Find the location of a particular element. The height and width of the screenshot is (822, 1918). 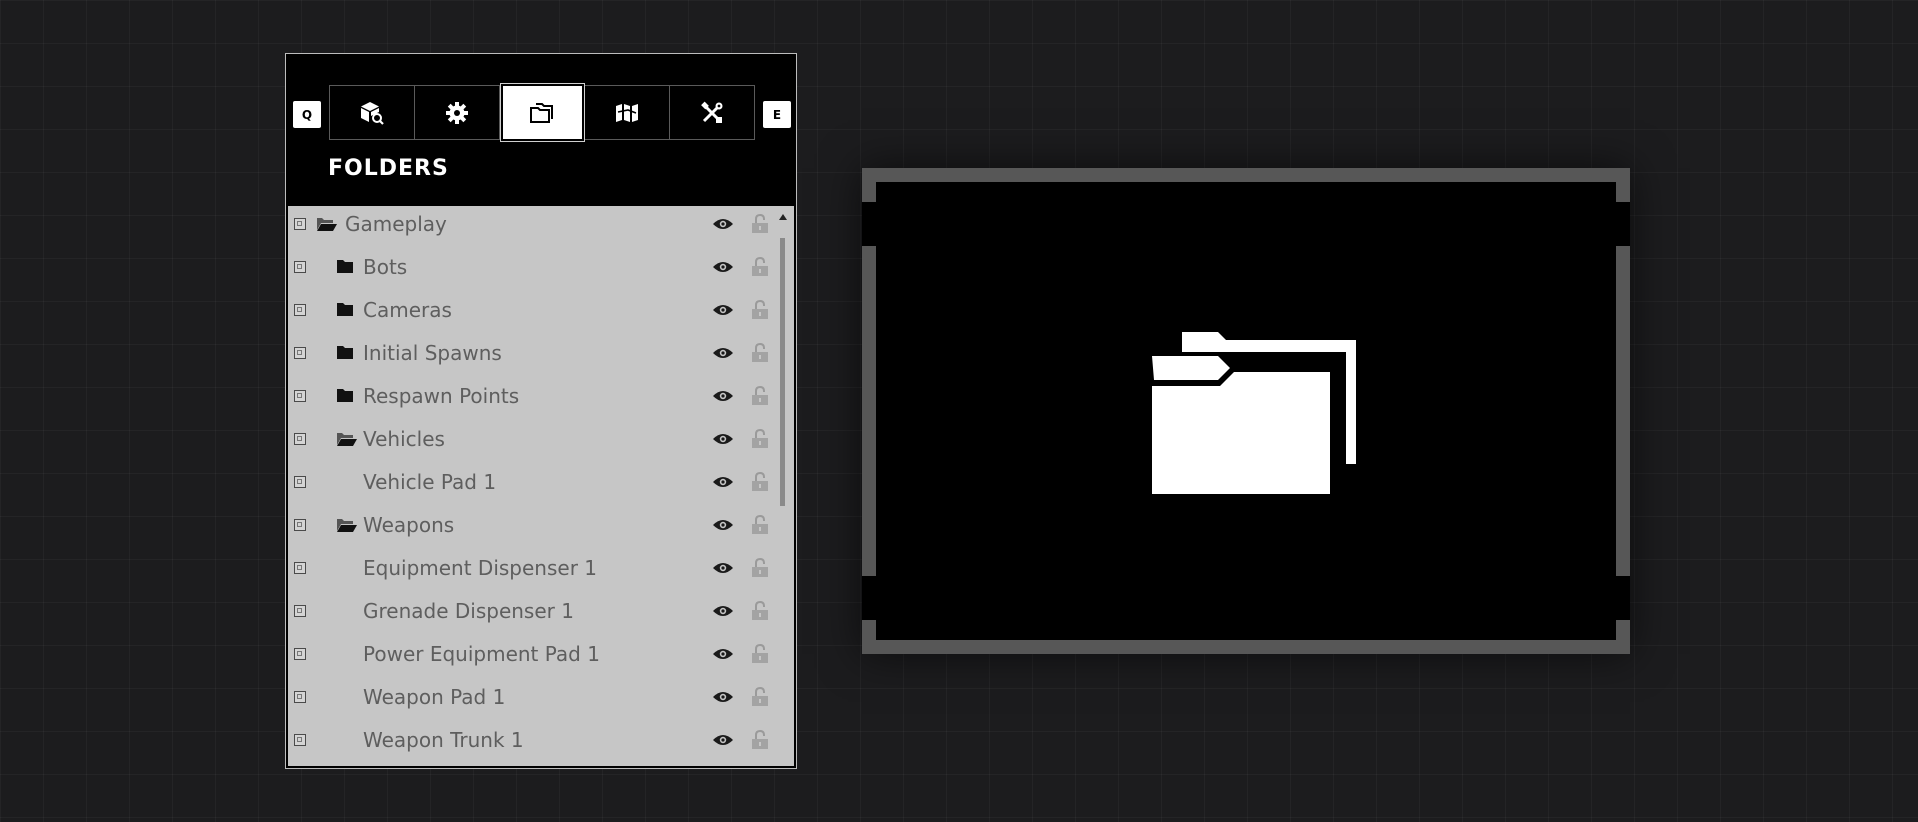

tree-row: Equipment Dispenser 1 is located at coordinates (531, 567).